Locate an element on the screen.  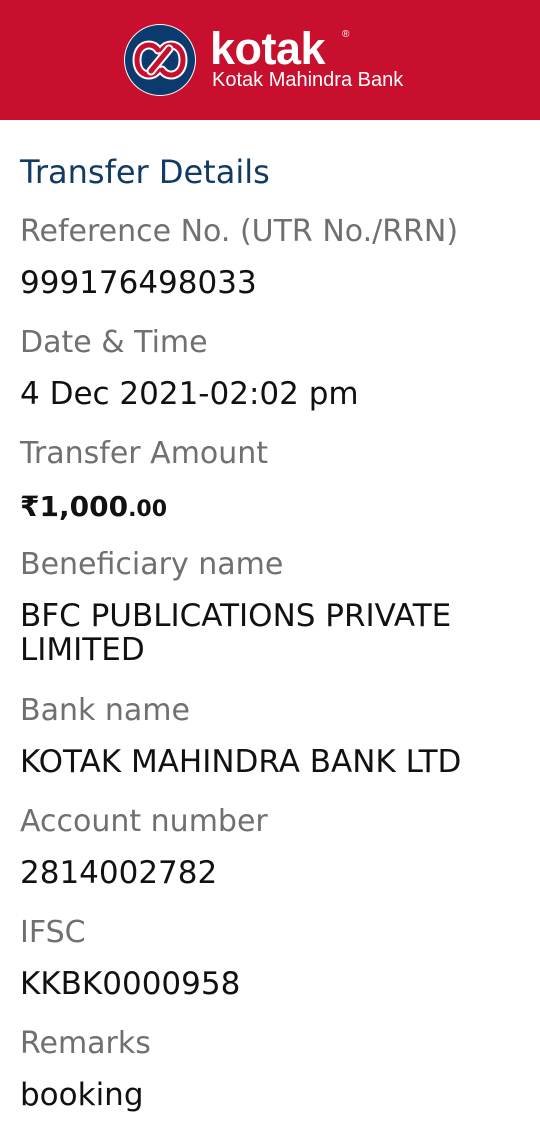
bank-name-value: KOTAK MAHINDRA BANK LTD is located at coordinates (241, 762).